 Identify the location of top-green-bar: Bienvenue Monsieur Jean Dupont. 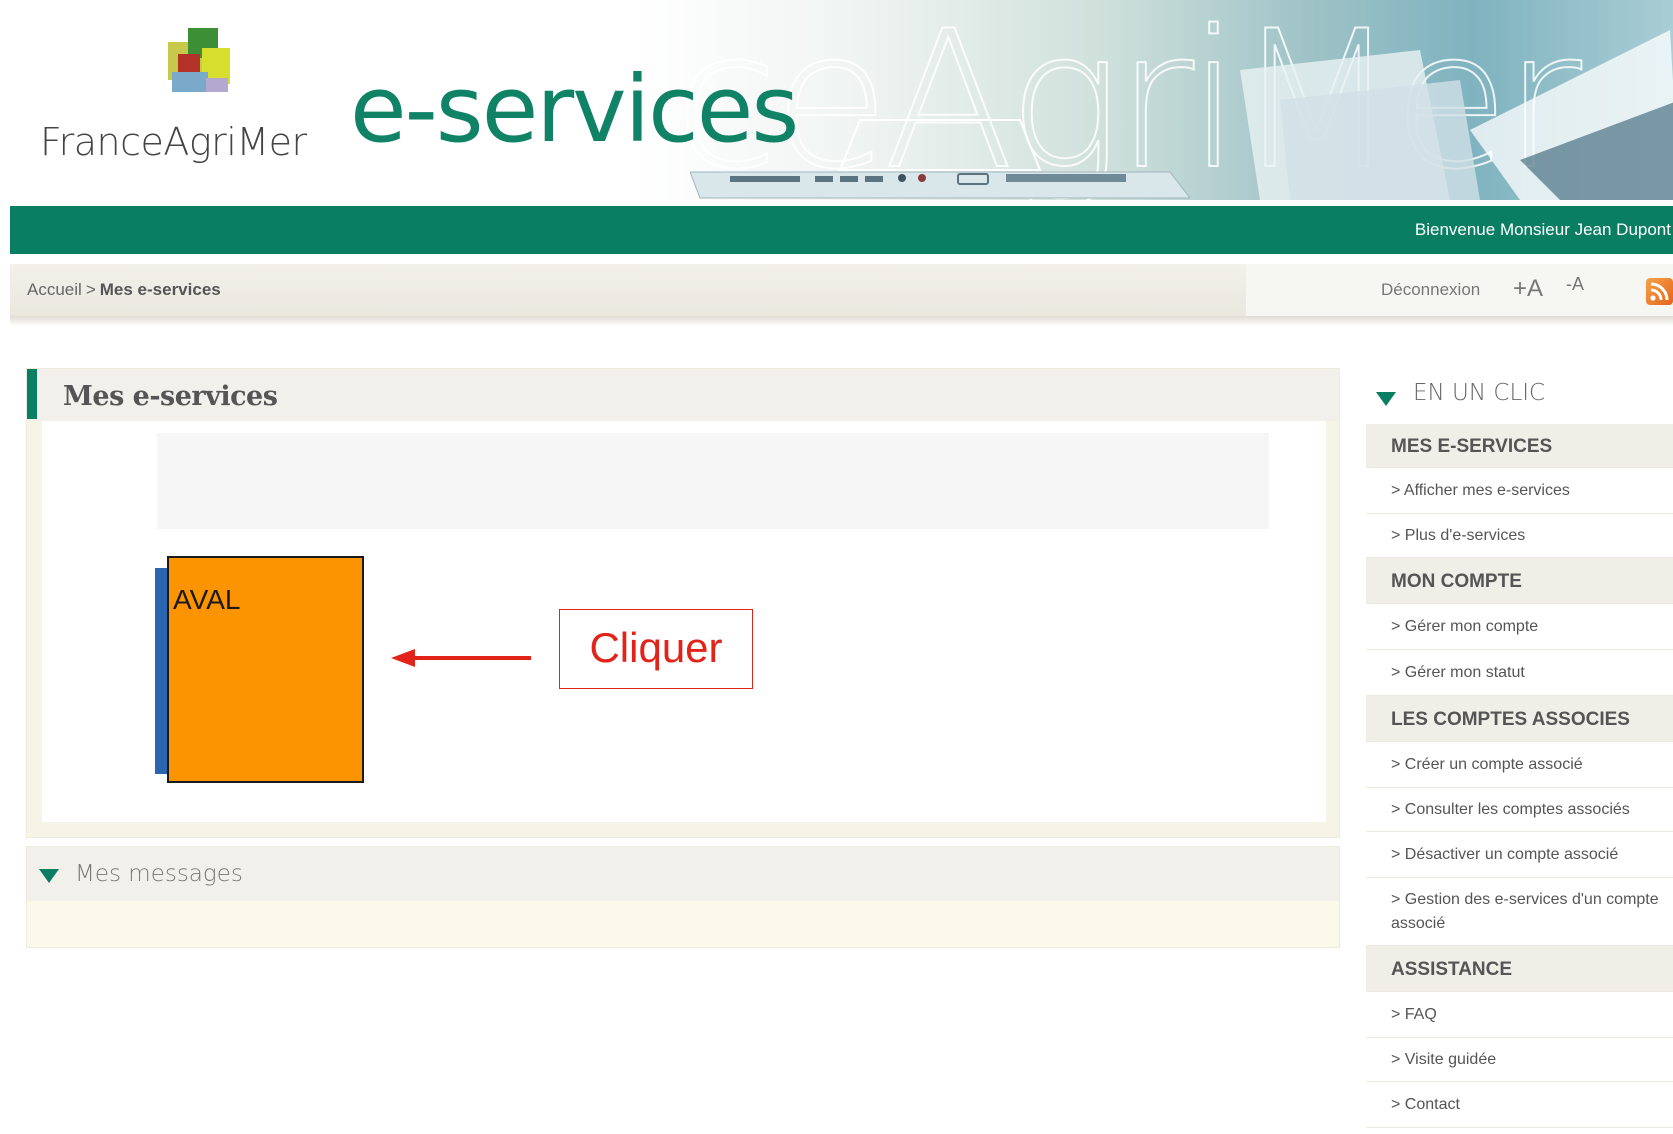
(841, 230).